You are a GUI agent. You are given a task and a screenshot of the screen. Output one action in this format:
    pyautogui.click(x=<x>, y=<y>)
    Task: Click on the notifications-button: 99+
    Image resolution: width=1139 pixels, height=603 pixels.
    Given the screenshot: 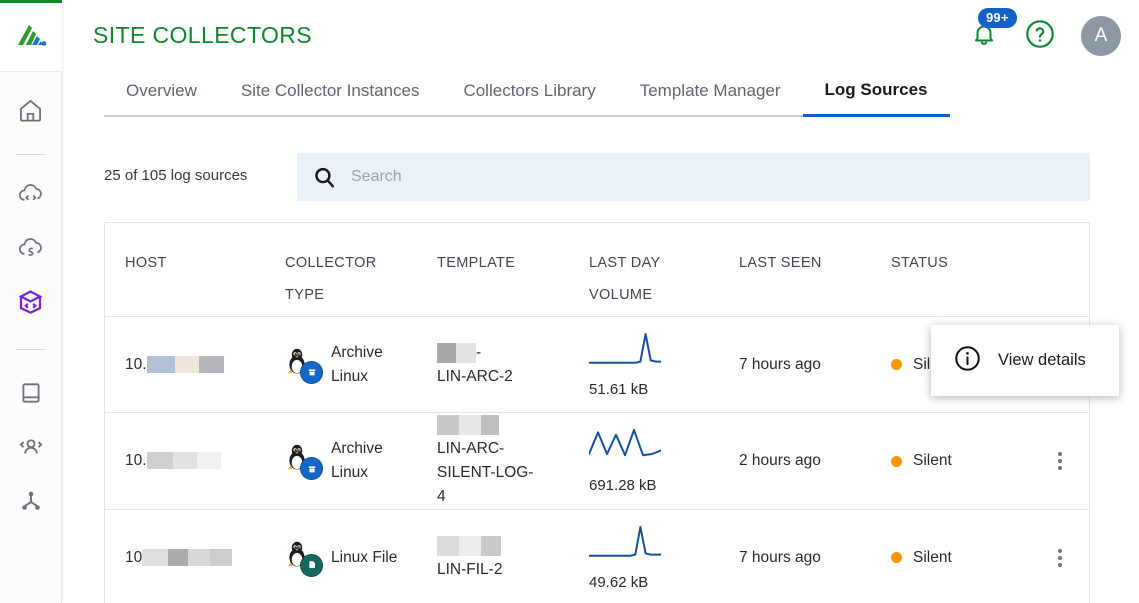 What is the action you would take?
    pyautogui.click(x=993, y=32)
    